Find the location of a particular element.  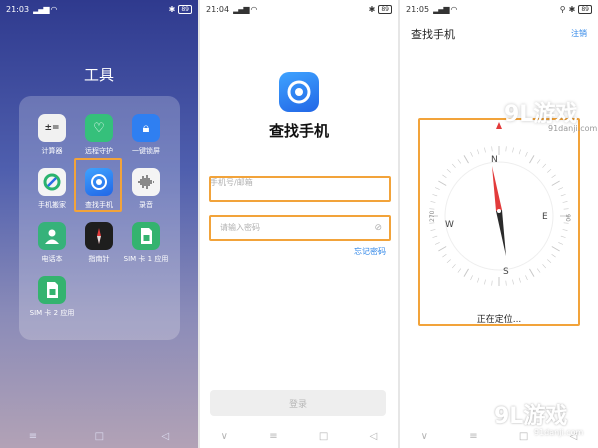

nav-bar: ≡ □ ◁ is located at coordinates (99, 436).